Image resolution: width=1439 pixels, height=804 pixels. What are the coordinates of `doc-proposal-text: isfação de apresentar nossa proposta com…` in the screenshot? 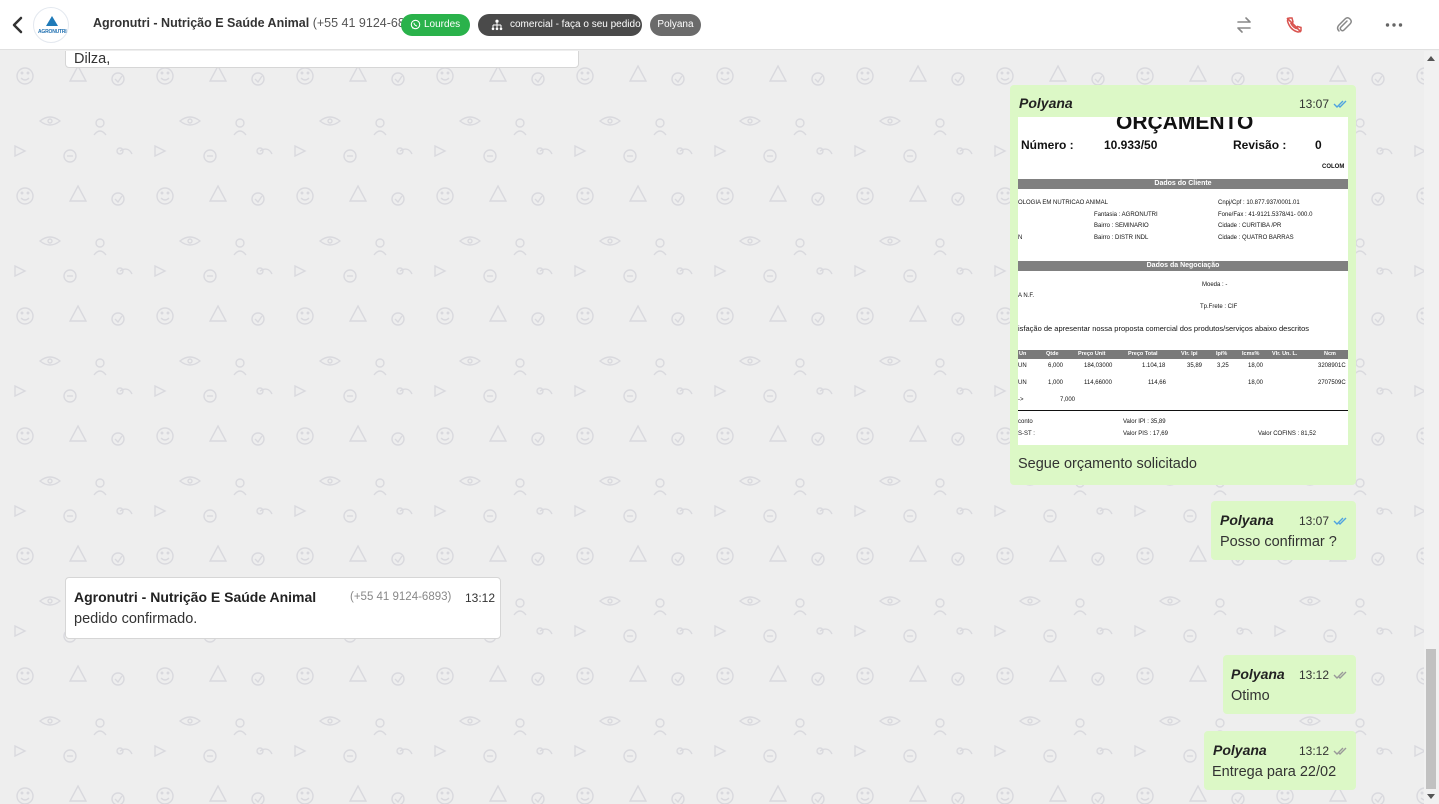 It's located at (1163, 328).